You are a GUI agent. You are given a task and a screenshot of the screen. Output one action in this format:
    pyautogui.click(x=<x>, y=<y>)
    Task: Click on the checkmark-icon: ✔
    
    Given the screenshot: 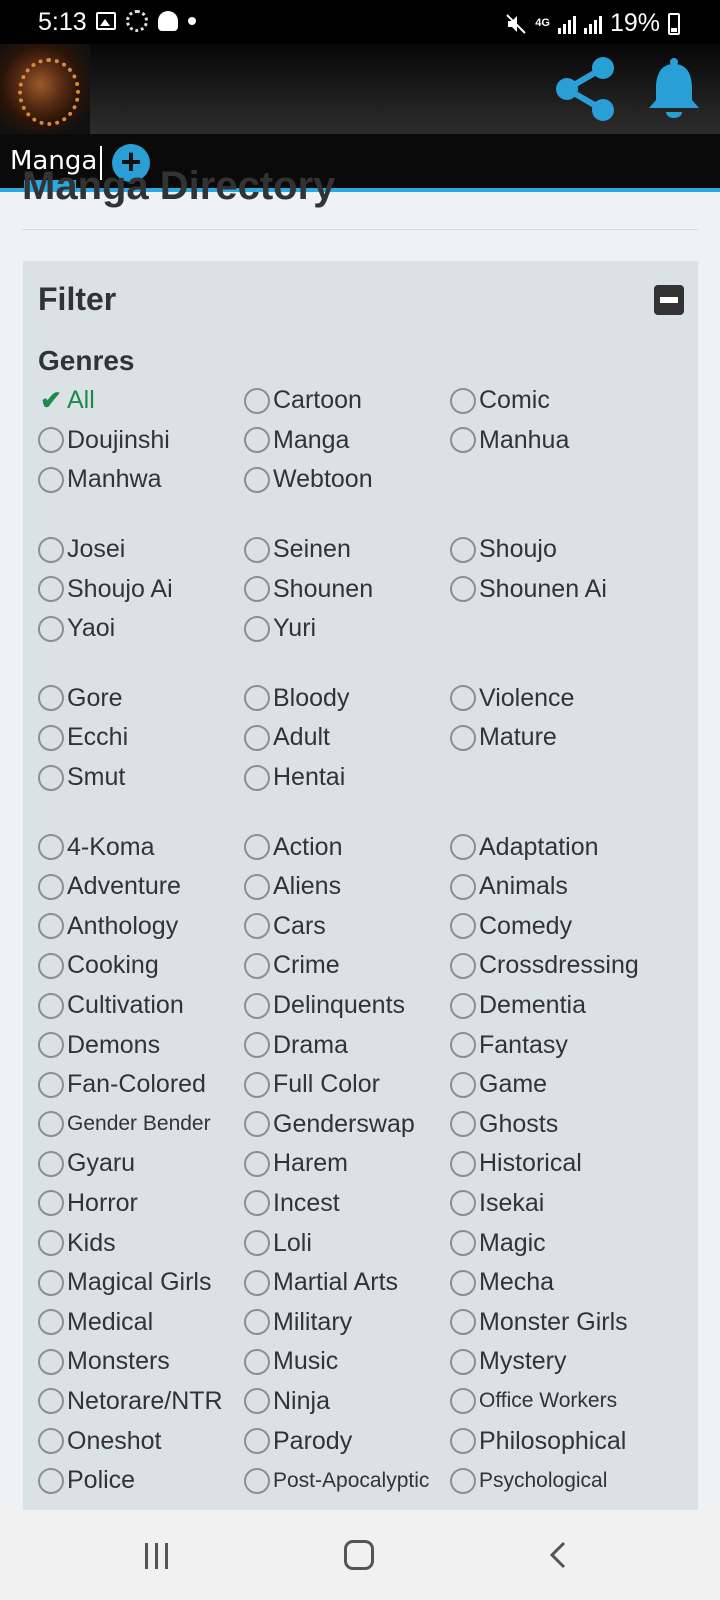 What is the action you would take?
    pyautogui.click(x=51, y=400)
    